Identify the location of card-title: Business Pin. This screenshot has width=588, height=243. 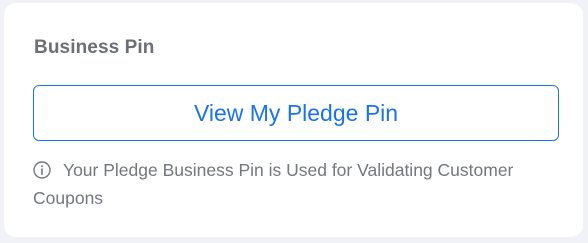
(94, 47).